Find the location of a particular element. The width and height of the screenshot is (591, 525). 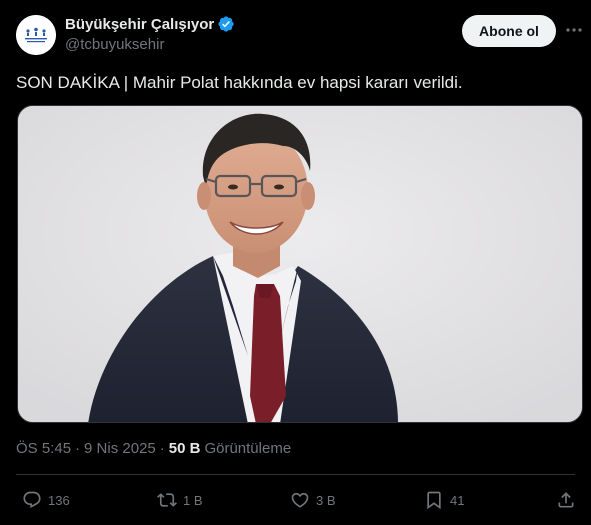

share-icon is located at coordinates (566, 500).